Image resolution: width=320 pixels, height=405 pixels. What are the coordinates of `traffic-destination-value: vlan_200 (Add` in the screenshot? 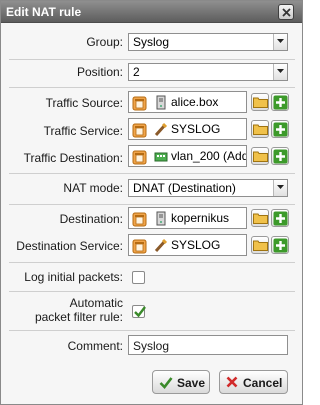 It's located at (209, 156).